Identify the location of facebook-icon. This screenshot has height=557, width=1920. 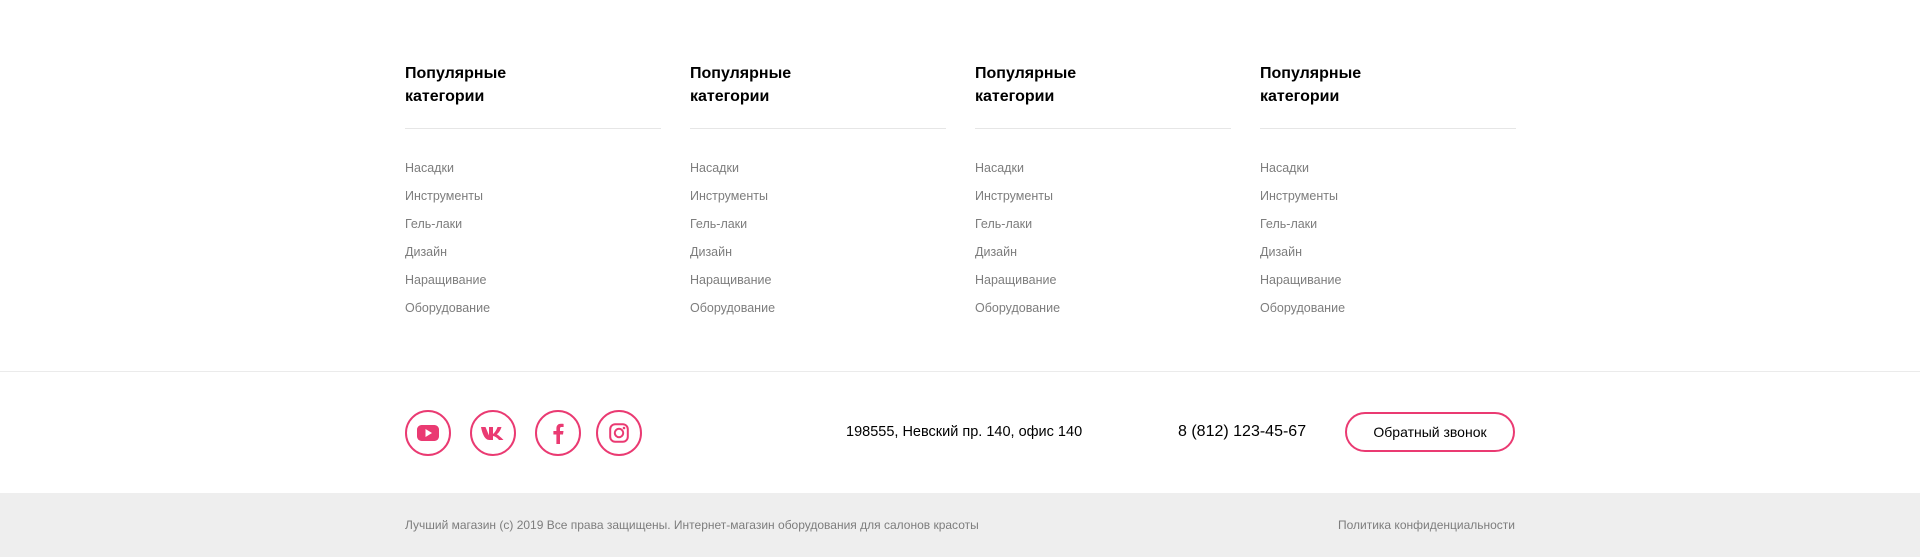
(558, 433).